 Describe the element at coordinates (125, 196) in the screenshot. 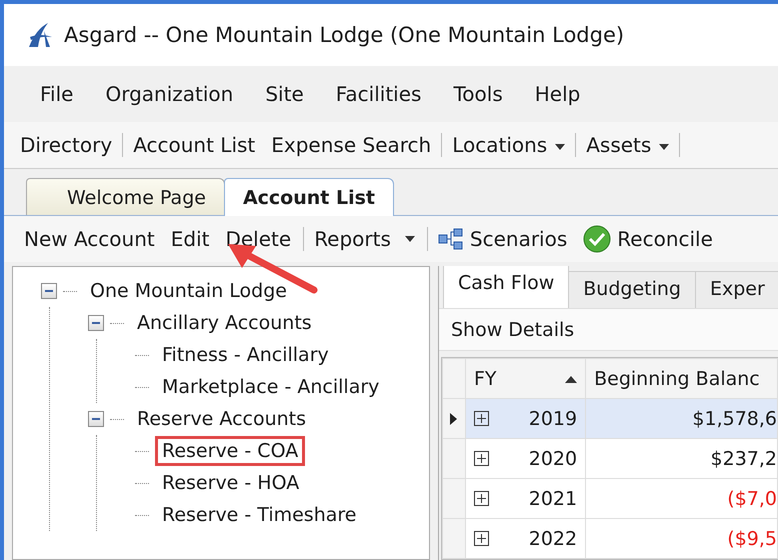

I see `document-tab: Welcome Page` at that location.